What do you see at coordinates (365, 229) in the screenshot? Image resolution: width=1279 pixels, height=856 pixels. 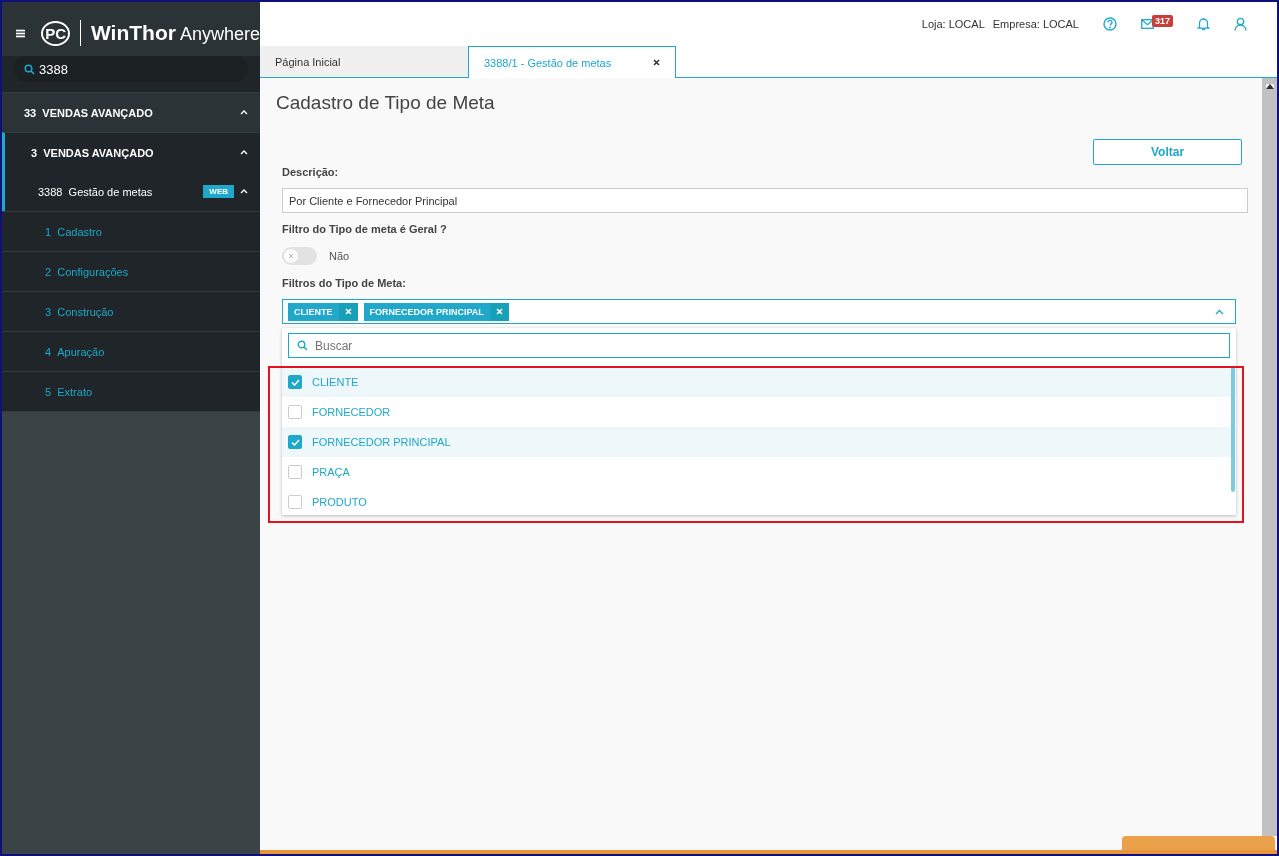 I see `field-label: Filtro do Tipo de meta é Geral ?` at bounding box center [365, 229].